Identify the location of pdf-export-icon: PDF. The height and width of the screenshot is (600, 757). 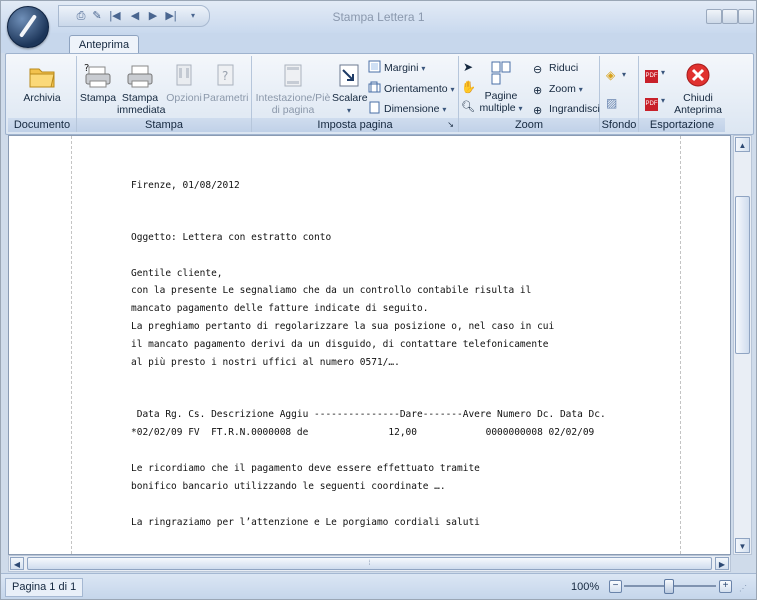
(651, 76).